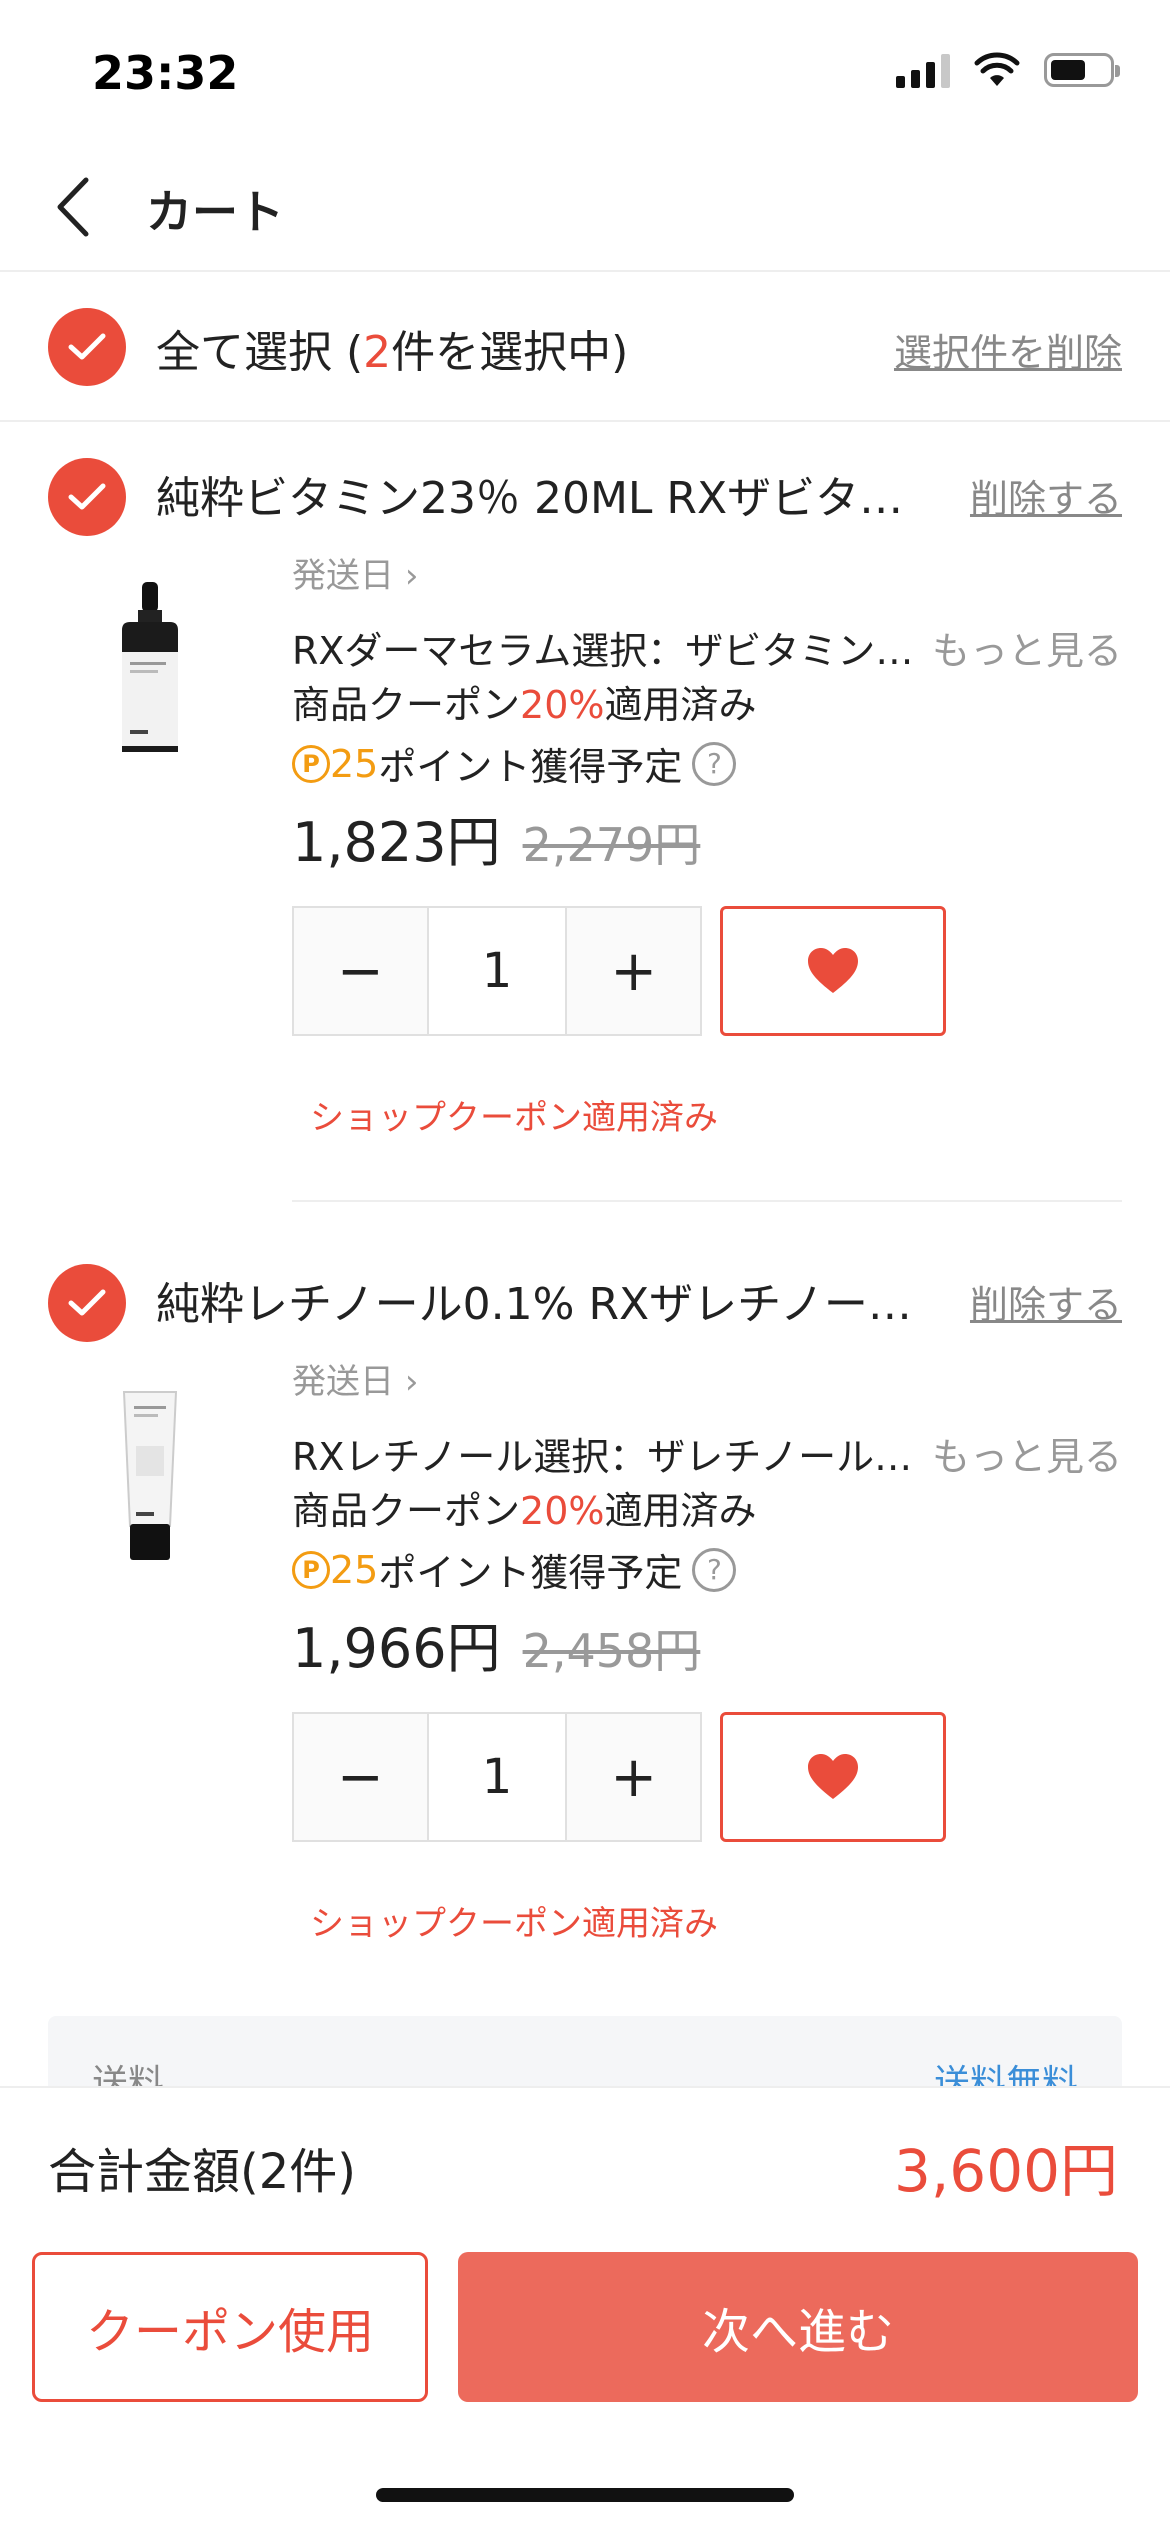 This screenshot has height=2532, width=1170. Describe the element at coordinates (150, 1476) in the screenshot. I see `cream-tube-thumbnail` at that location.